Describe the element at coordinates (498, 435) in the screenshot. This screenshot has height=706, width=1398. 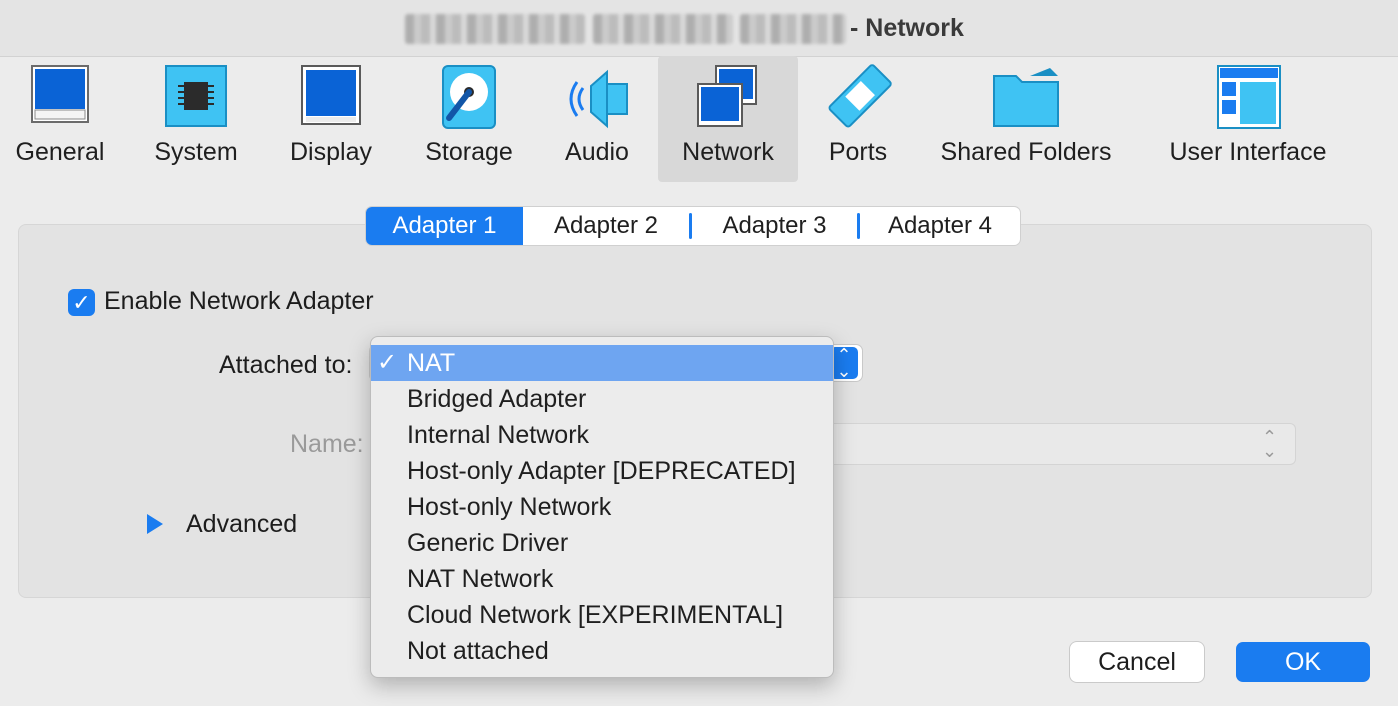
I see `menu-item-label: Internal Network` at that location.